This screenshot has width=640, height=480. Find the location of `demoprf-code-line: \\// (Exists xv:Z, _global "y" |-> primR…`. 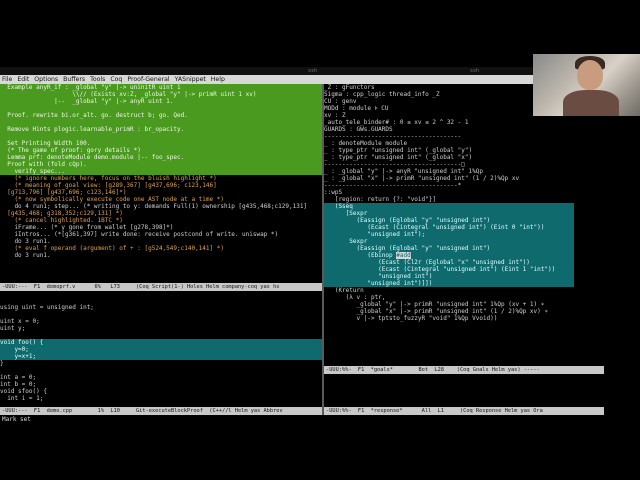

demoprf-code-line: \\// (Exists xv:Z, _global "y" |-> primR… is located at coordinates (162, 94).